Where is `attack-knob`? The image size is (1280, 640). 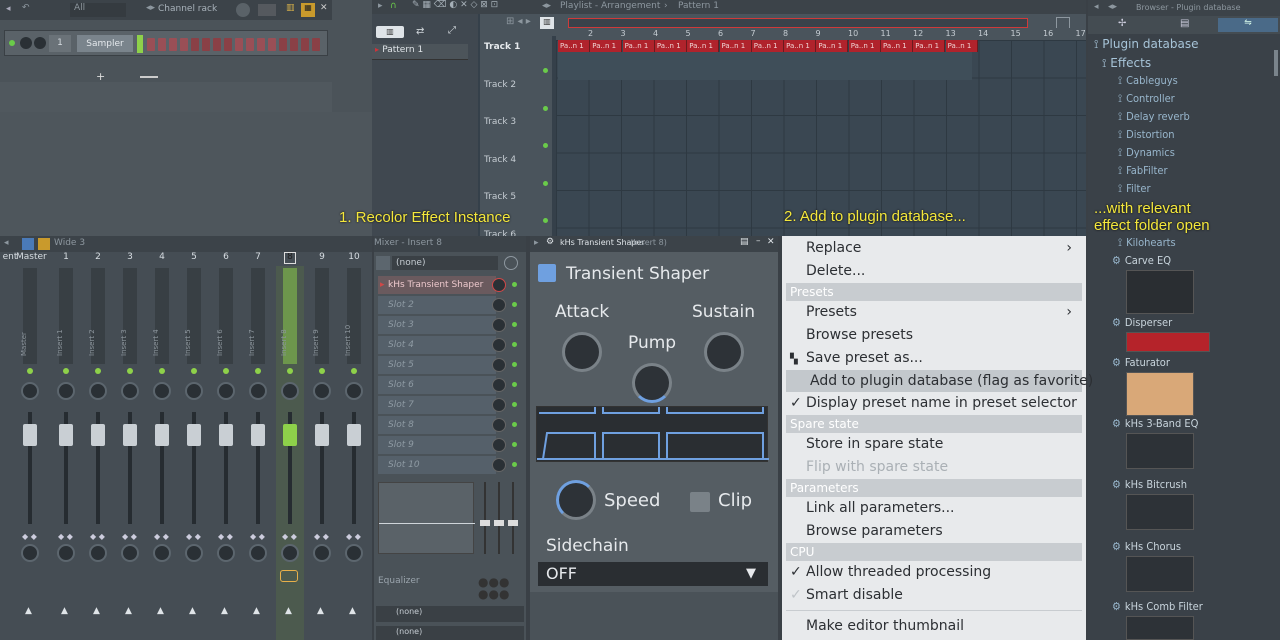 attack-knob is located at coordinates (582, 352).